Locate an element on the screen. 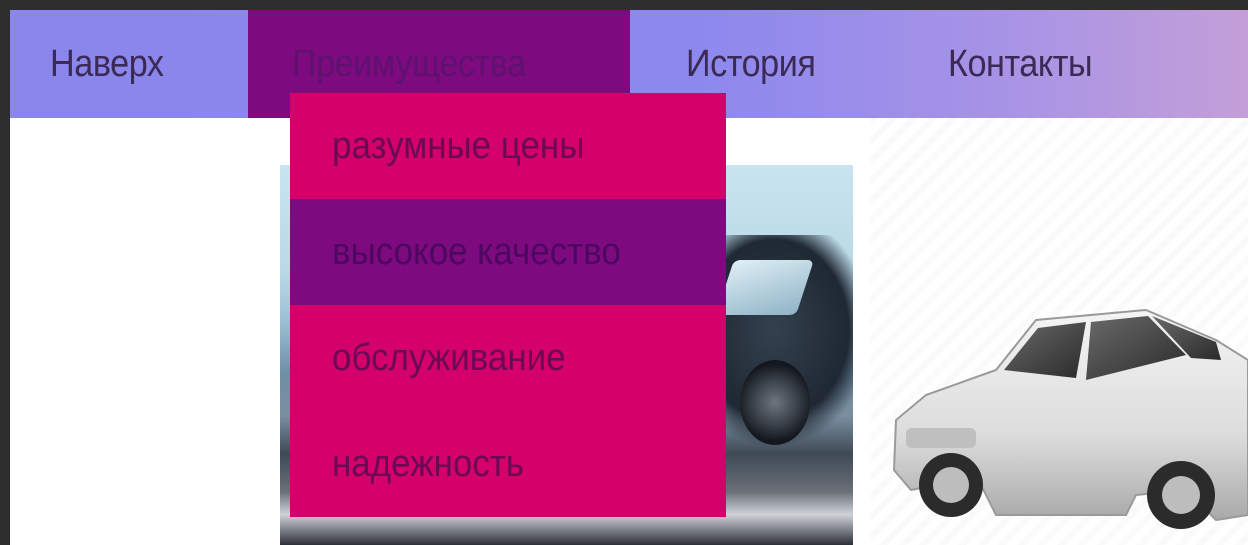 Image resolution: width=1248 pixels, height=545 pixels. dropdown-item-label: высокое качество is located at coordinates (476, 251).